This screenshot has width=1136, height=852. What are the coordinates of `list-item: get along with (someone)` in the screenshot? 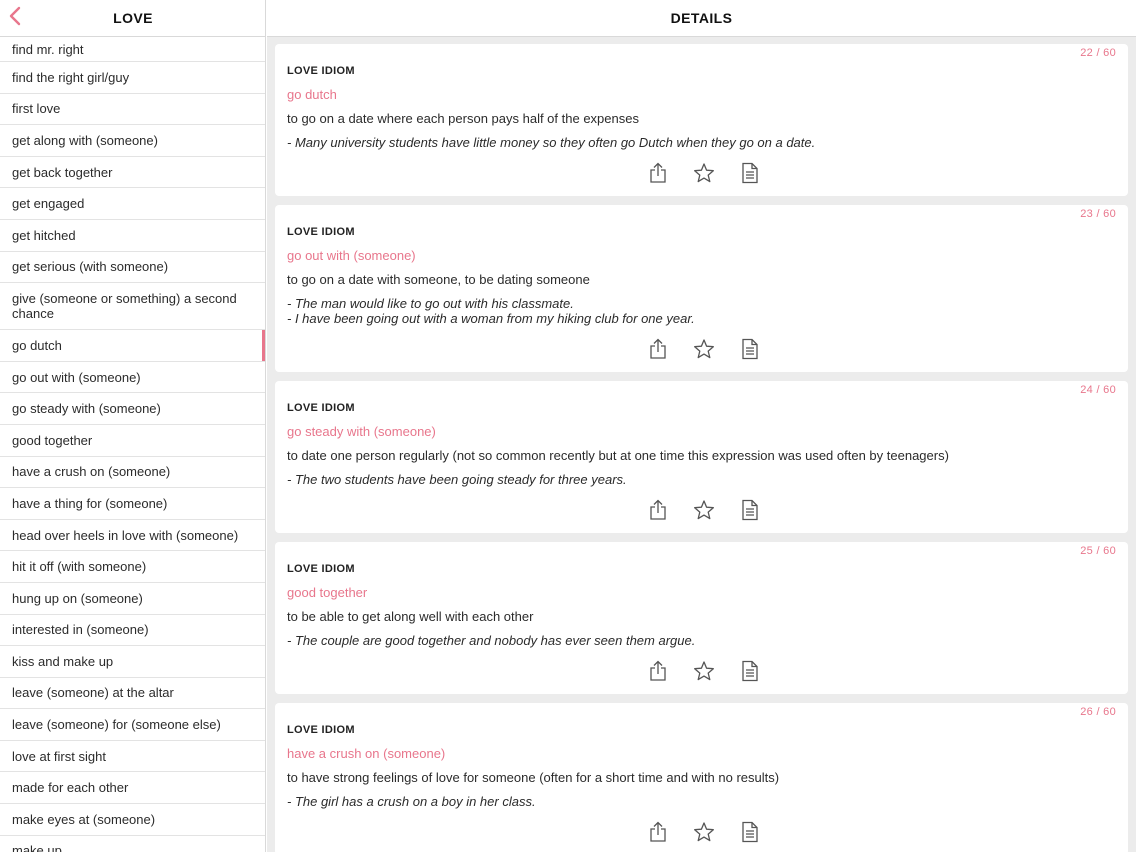 It's located at (132, 141).